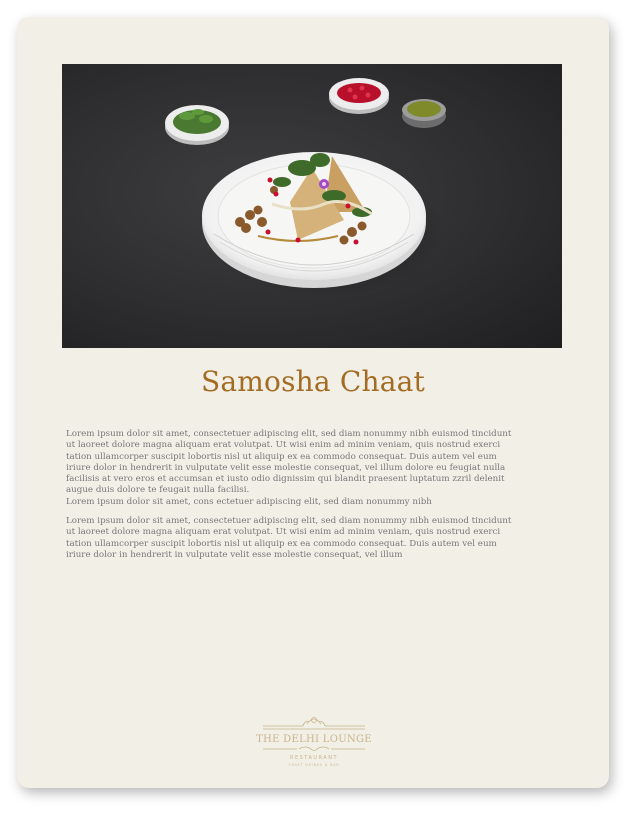 Image resolution: width=640 pixels, height=820 pixels. I want to click on logo-subtitle: RESTAURANT, so click(314, 758).